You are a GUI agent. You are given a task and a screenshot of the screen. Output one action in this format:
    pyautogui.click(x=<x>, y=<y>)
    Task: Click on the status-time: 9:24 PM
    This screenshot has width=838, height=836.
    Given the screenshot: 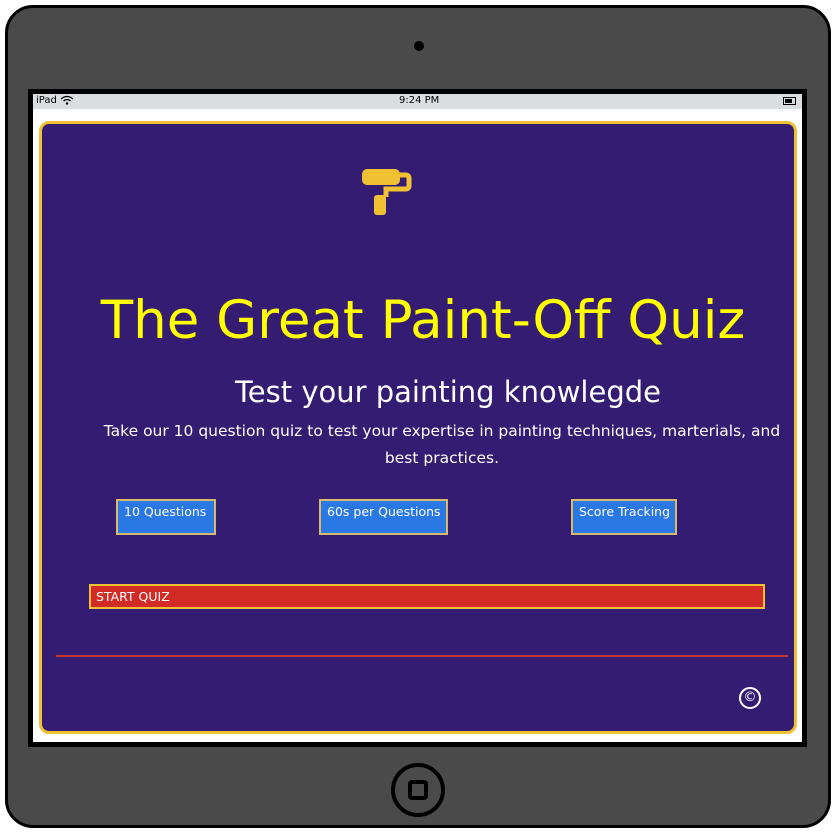 What is the action you would take?
    pyautogui.click(x=419, y=100)
    